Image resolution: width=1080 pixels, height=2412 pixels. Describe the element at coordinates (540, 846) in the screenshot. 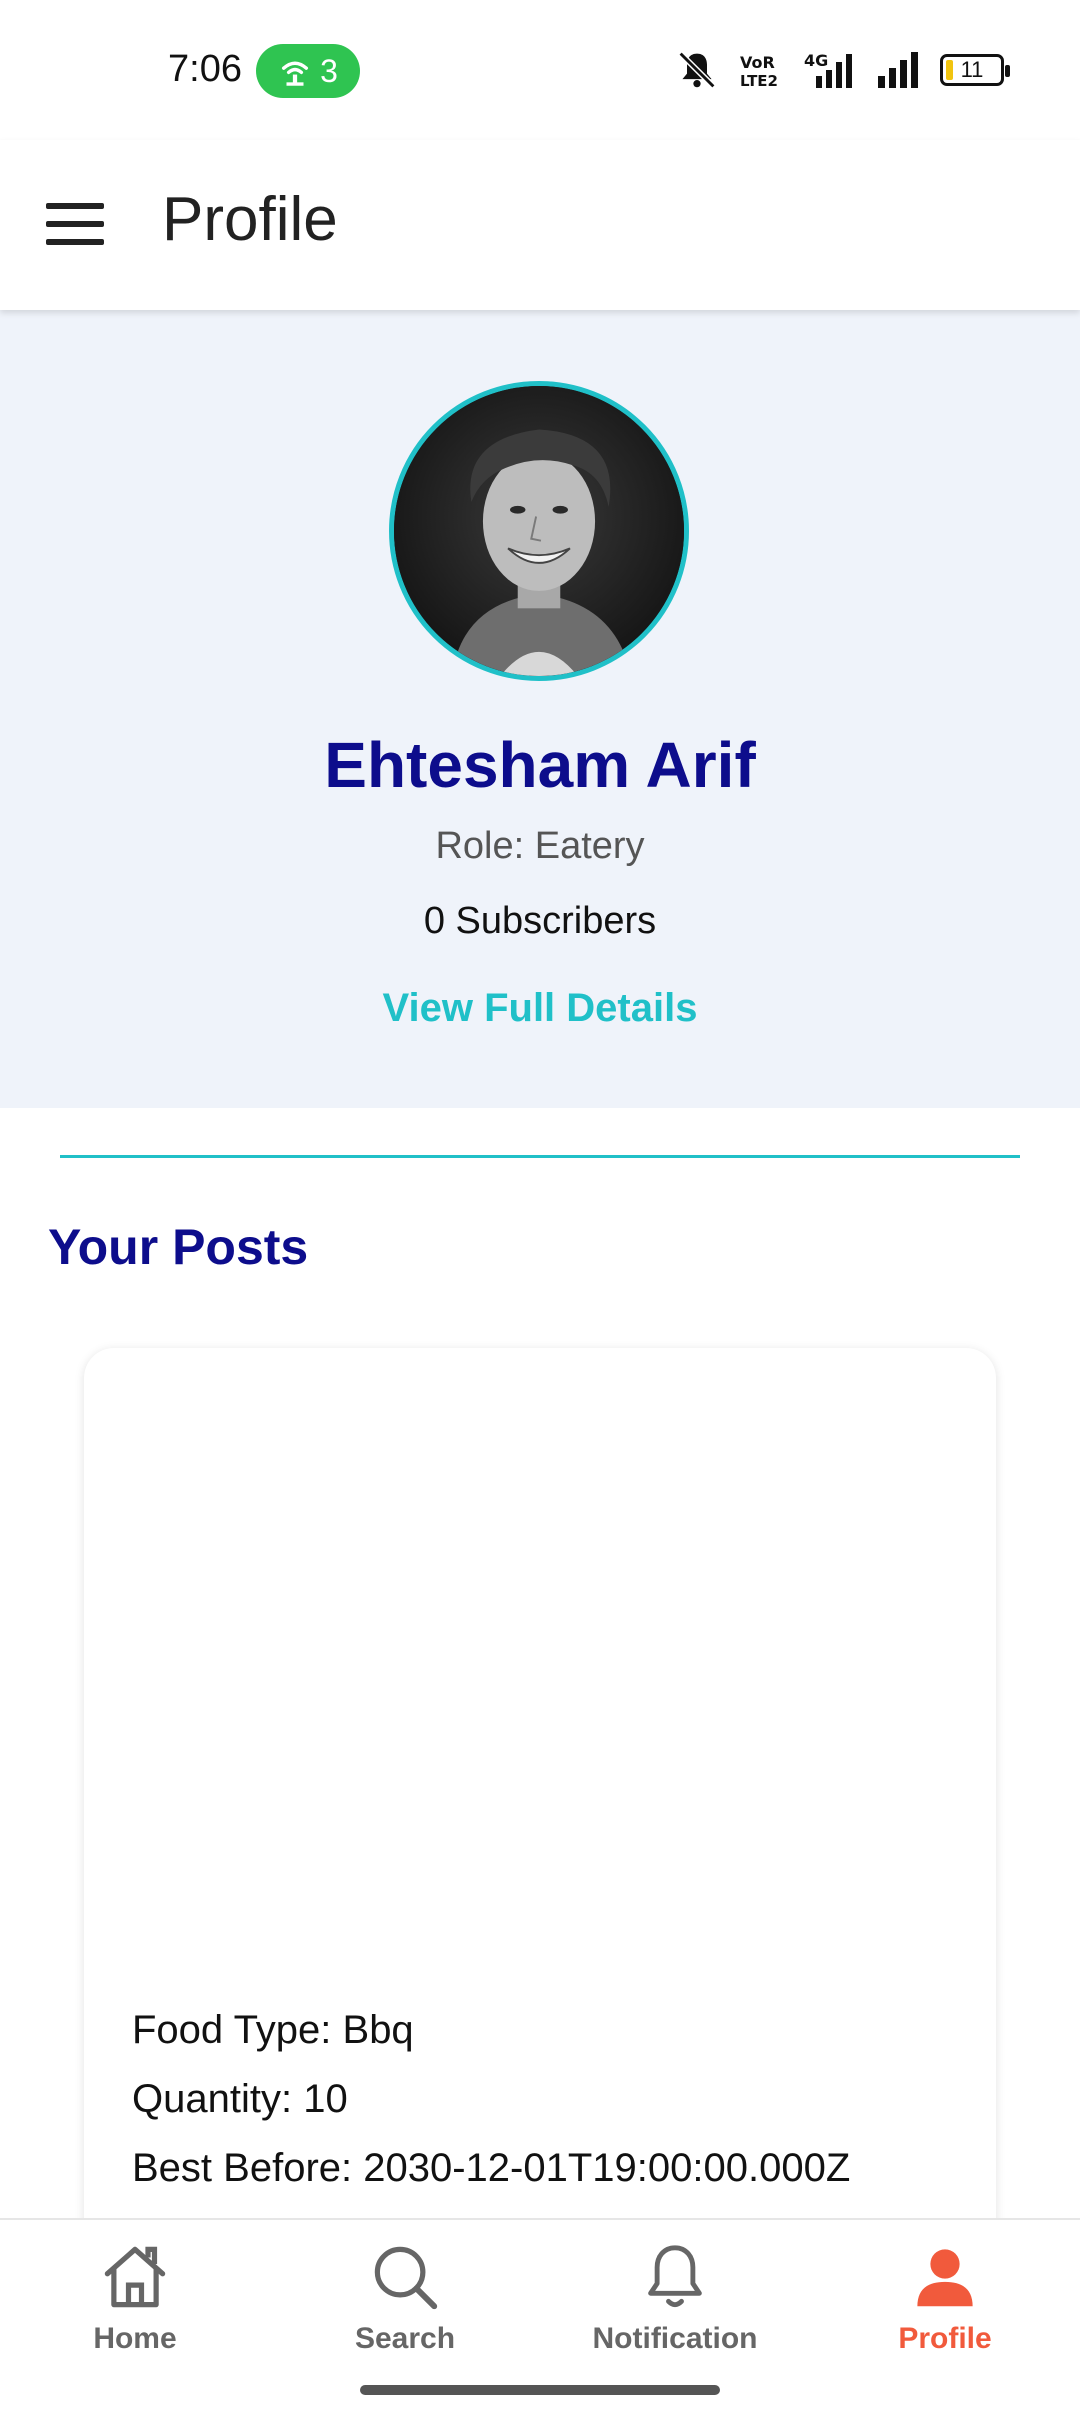

I see `profile-role: Role: Eatery` at that location.